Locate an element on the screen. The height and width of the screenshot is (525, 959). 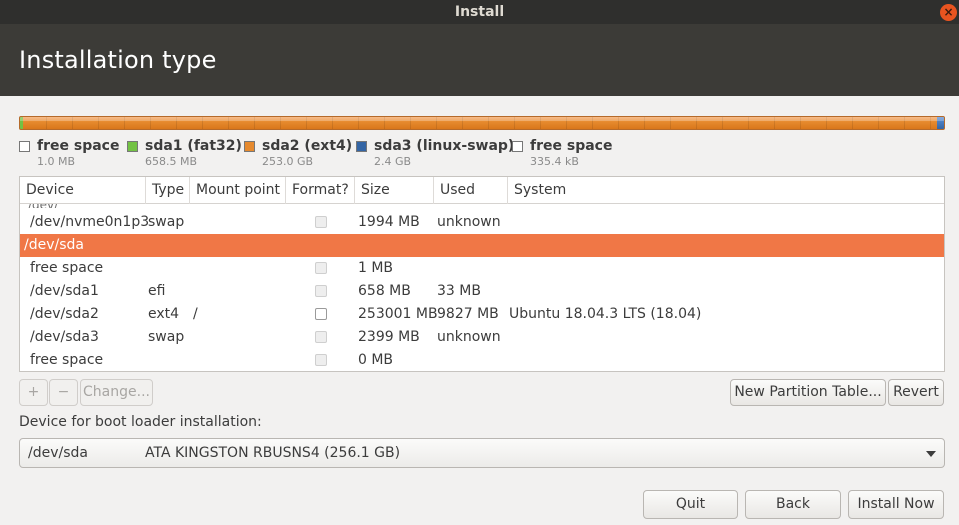
table-row: /dev/sda1 efi 658 MB 33 MB is located at coordinates (482, 291).